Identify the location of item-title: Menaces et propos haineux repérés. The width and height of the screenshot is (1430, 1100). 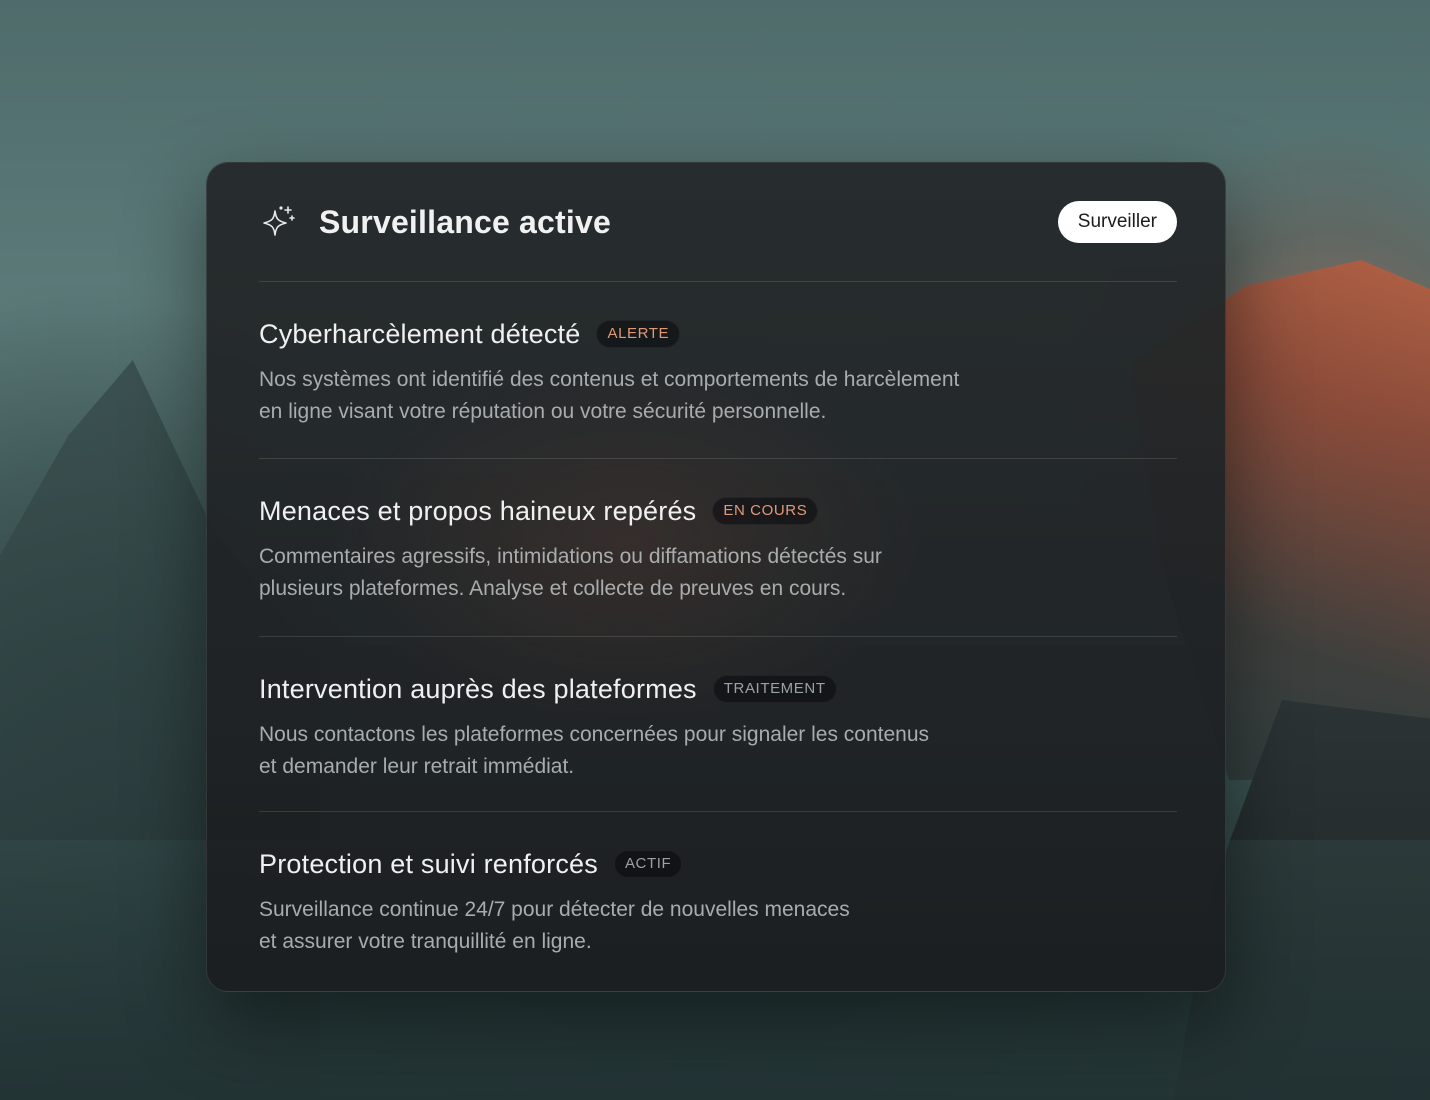
(478, 510).